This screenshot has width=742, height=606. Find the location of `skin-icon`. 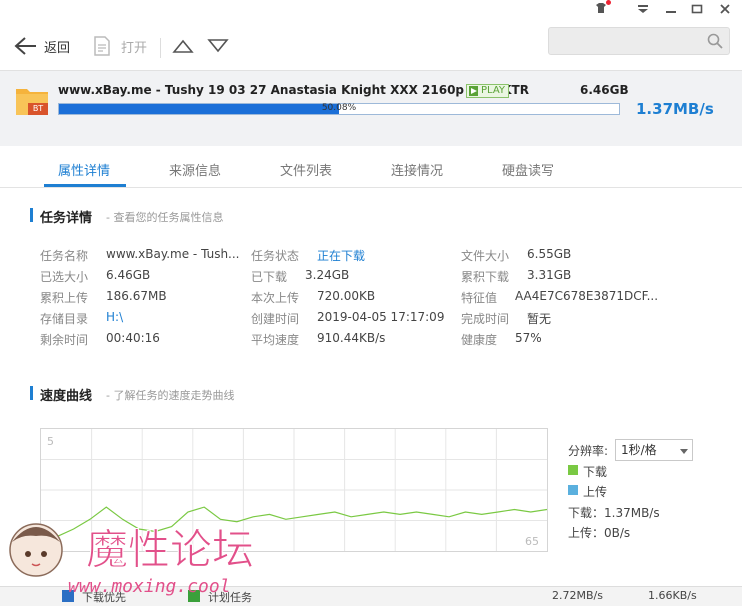

skin-icon is located at coordinates (601, 9).